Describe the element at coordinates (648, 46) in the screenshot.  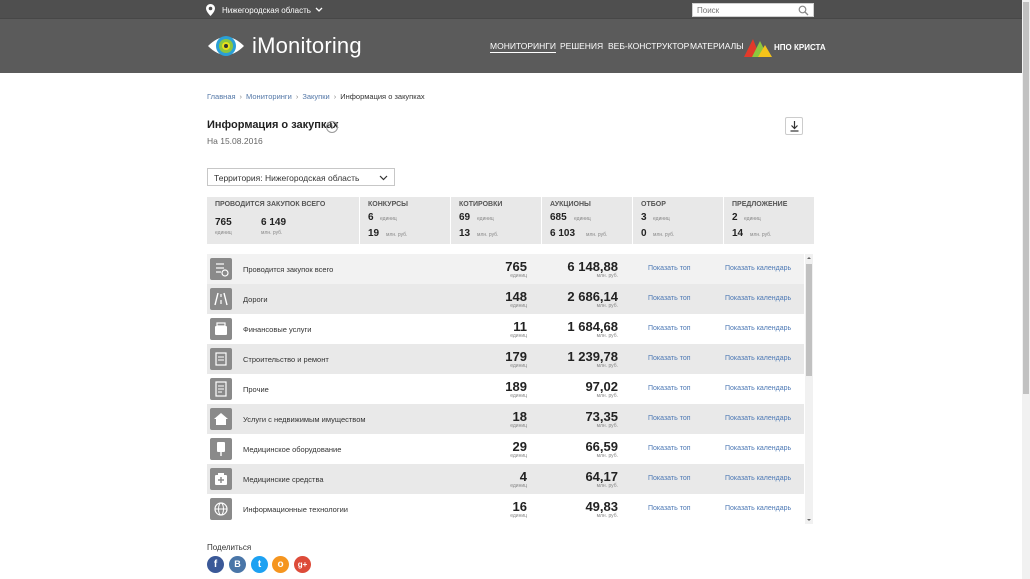
I see `nav-web-constructor: ВЕБ-КОНСТРУКТОР` at that location.